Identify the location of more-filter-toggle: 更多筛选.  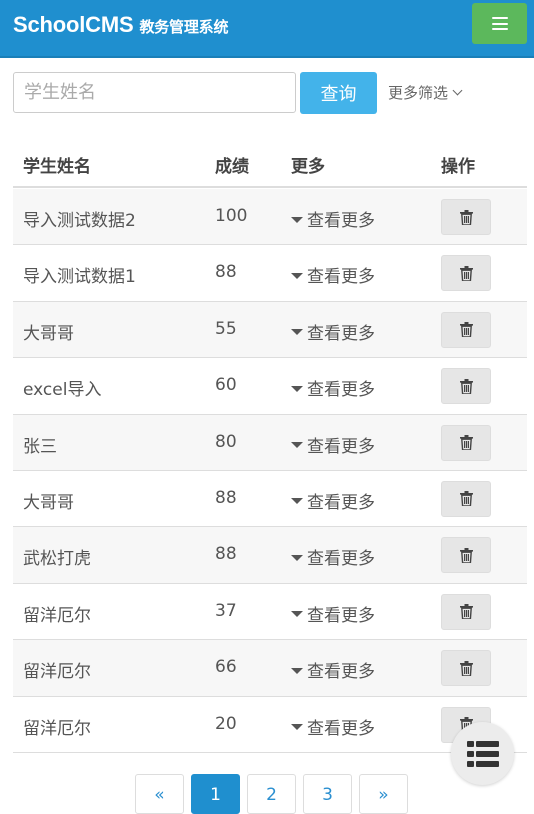
(425, 92).